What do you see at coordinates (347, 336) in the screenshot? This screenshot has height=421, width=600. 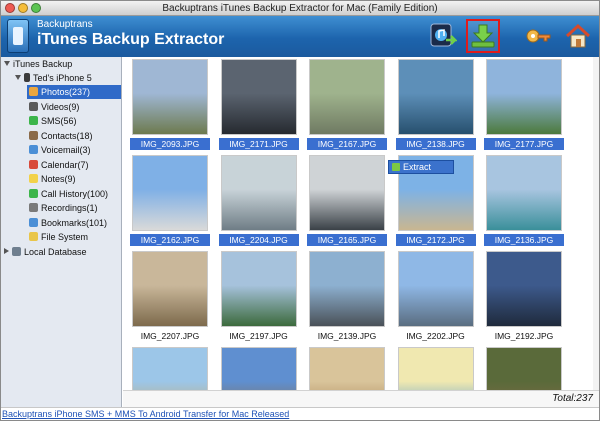 I see `photo-caption: IMG_2139.JPG` at bounding box center [347, 336].